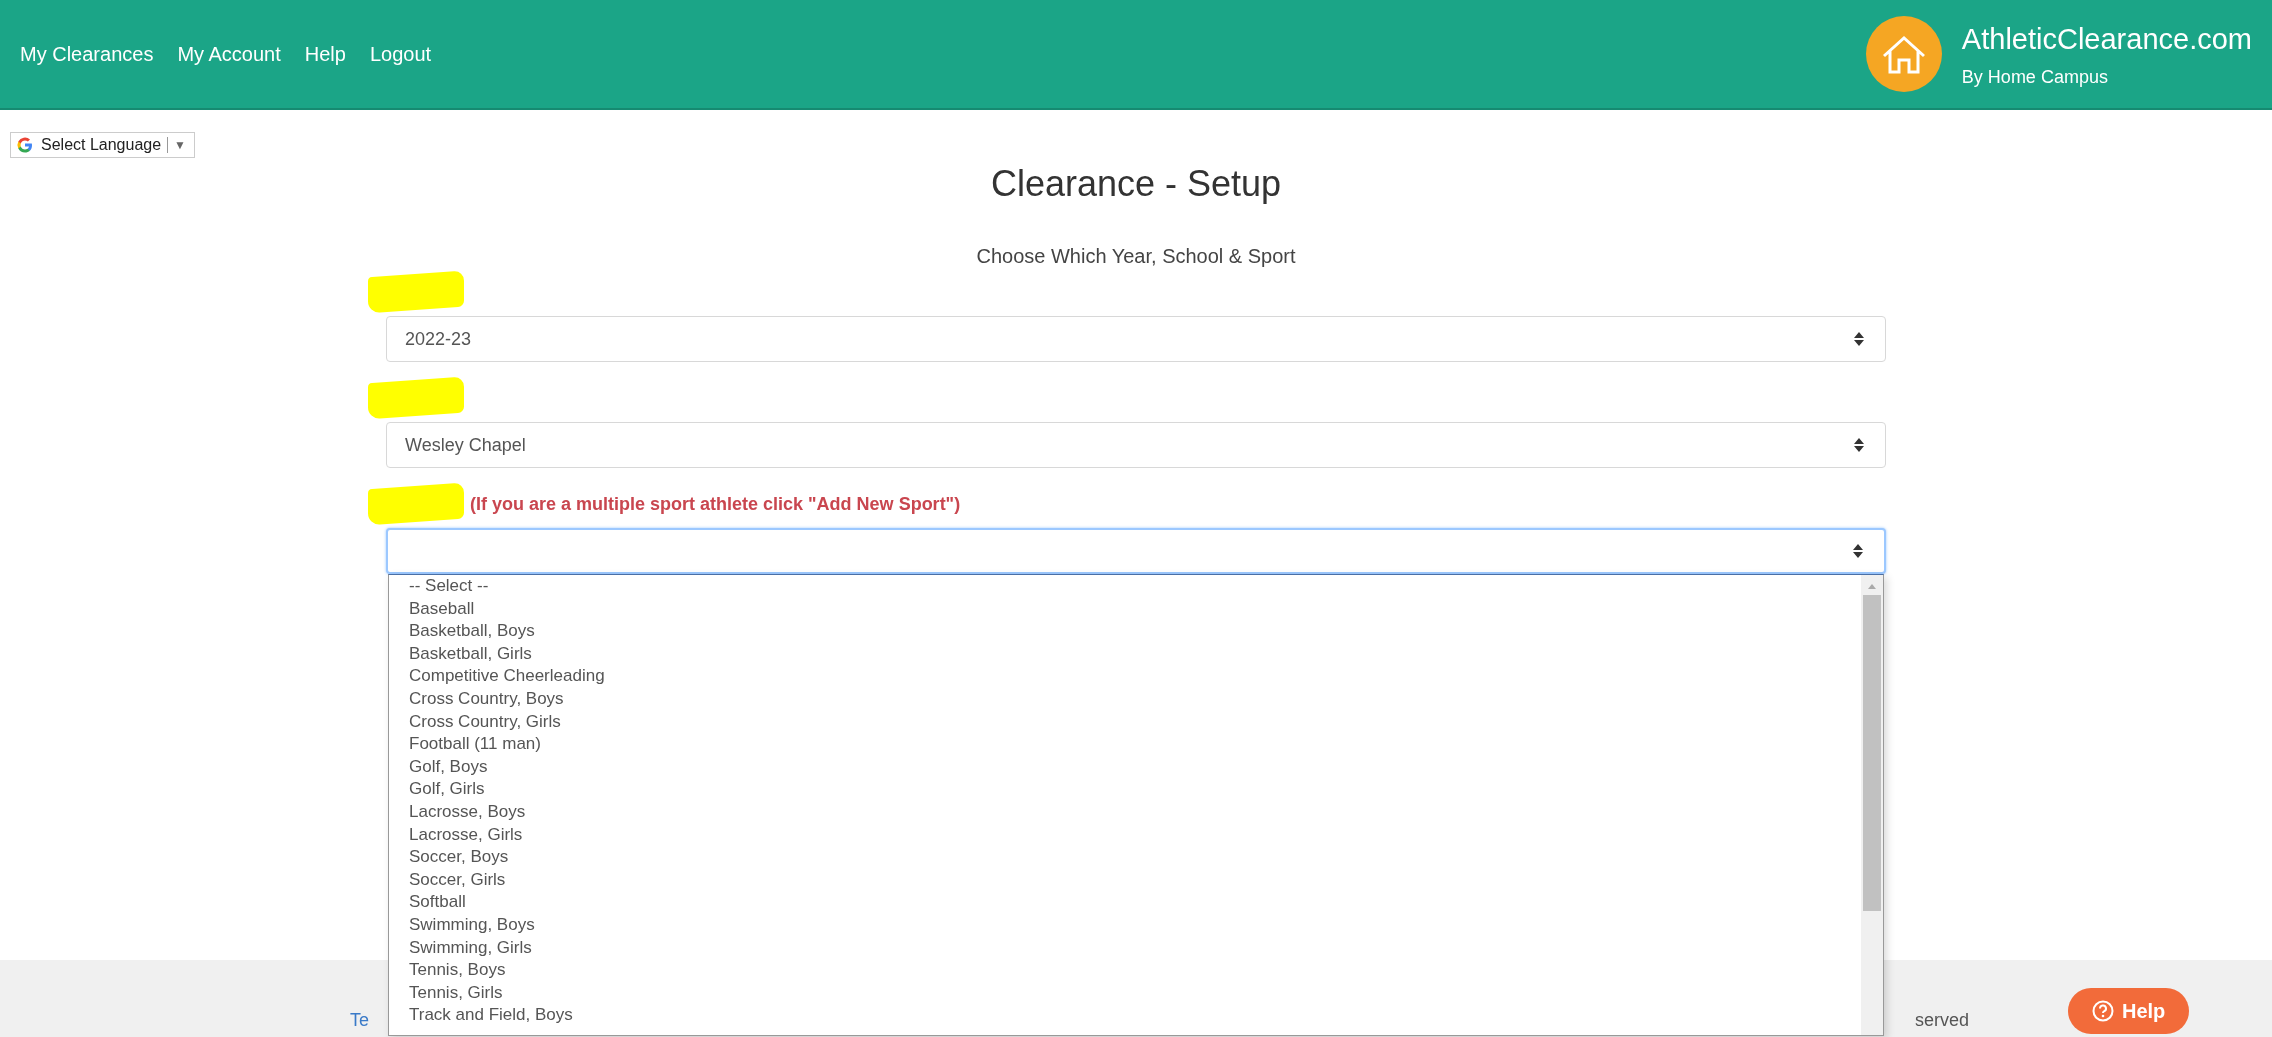  Describe the element at coordinates (1136, 551) in the screenshot. I see `select-field` at that location.